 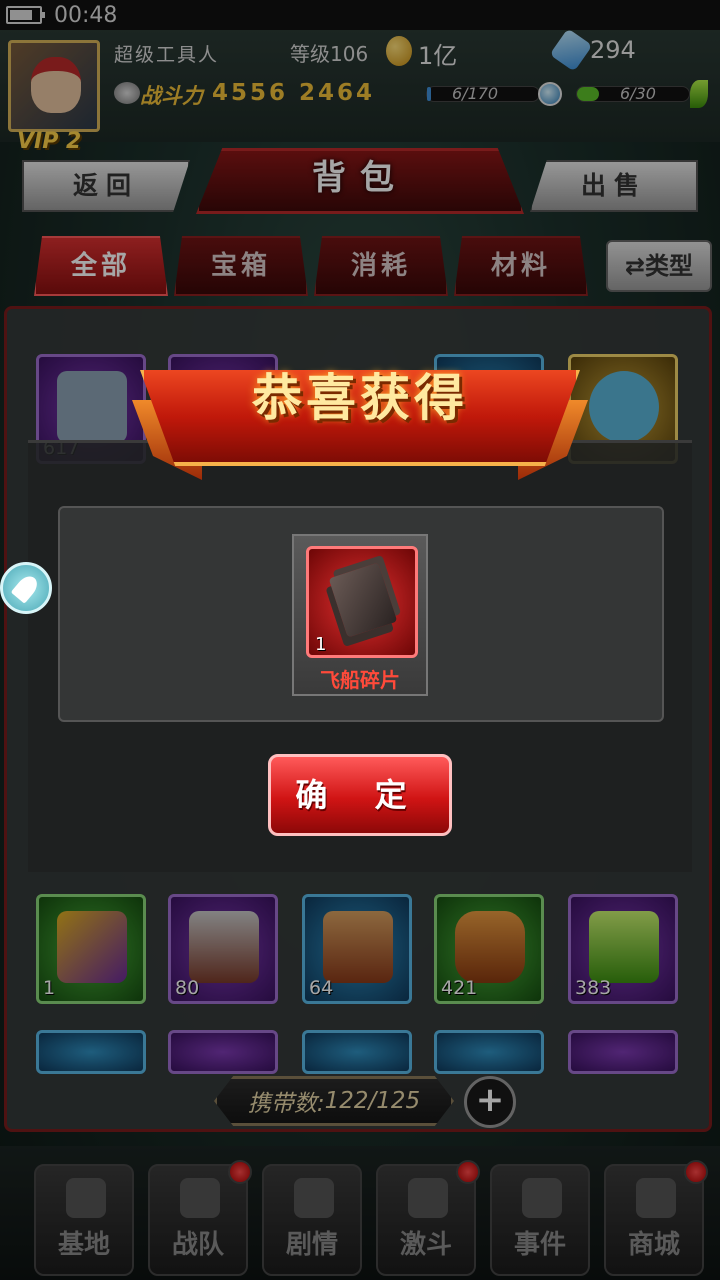 I want to click on ship-fragment-icon, so click(x=363, y=600).